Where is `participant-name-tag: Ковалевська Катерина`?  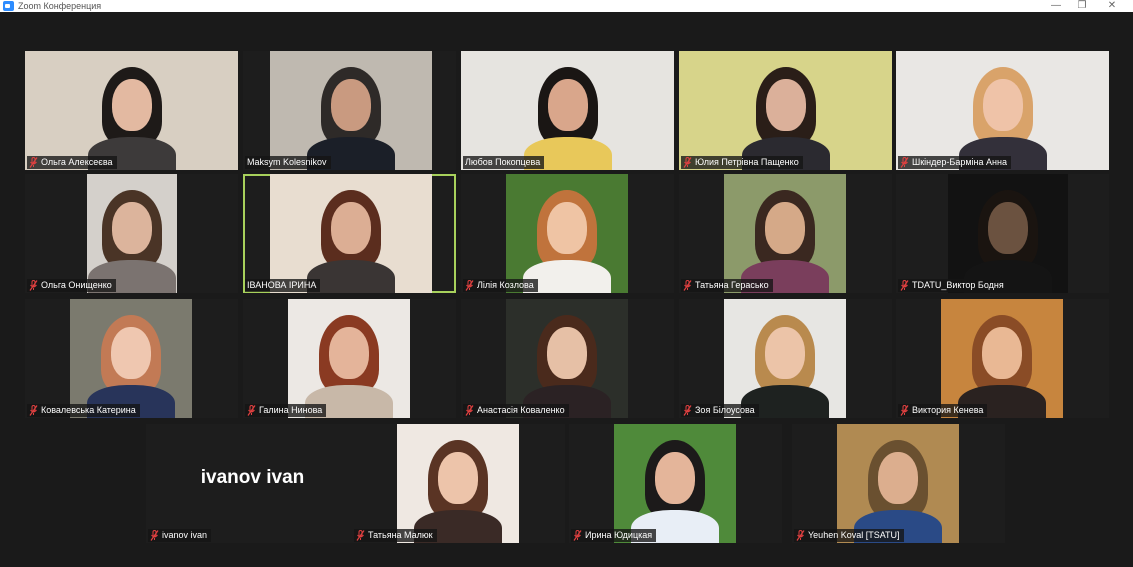
participant-name-tag: Ковалевська Катерина is located at coordinates (83, 410).